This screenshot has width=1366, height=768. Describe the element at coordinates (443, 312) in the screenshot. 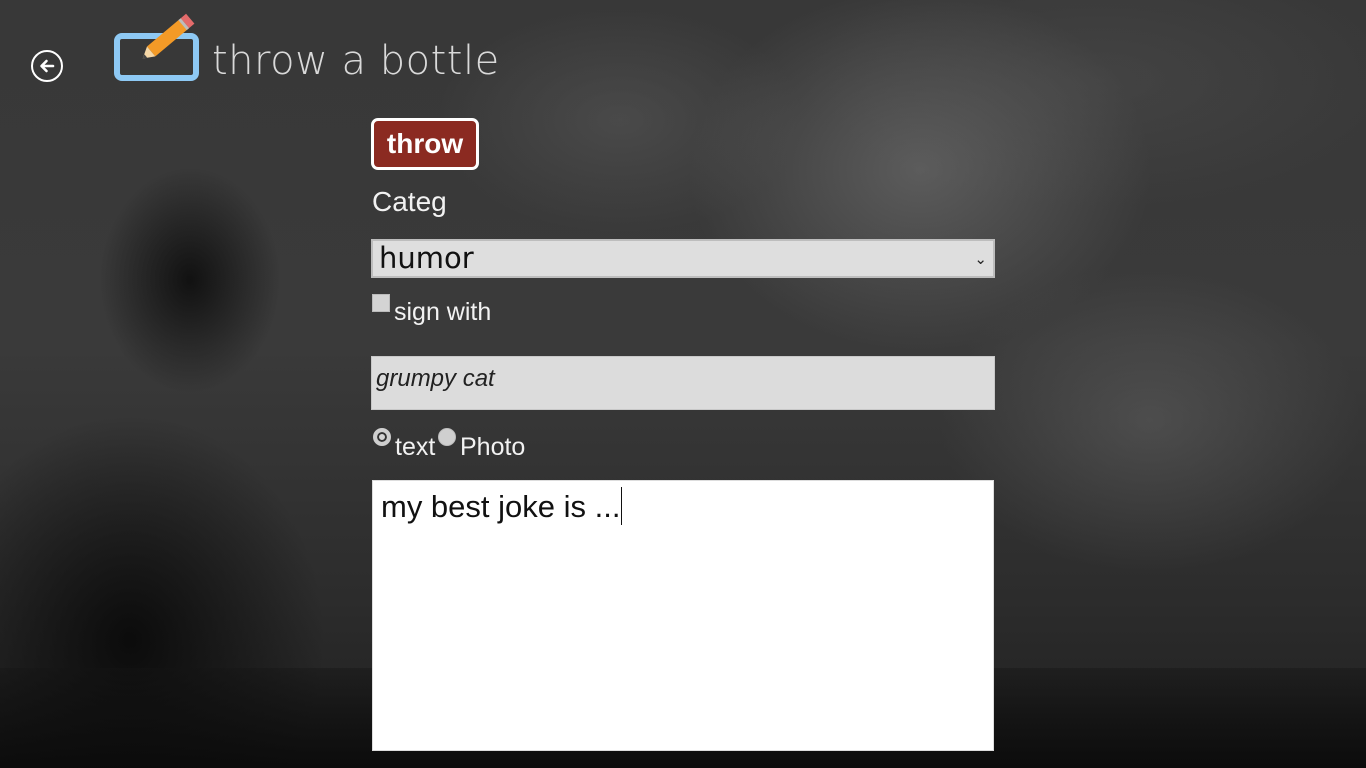

I see `sign-with-label: sign with` at that location.